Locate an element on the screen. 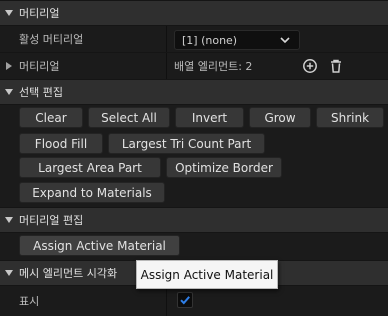 The height and width of the screenshot is (316, 388). tooltip: Assign Active Material is located at coordinates (207, 274).